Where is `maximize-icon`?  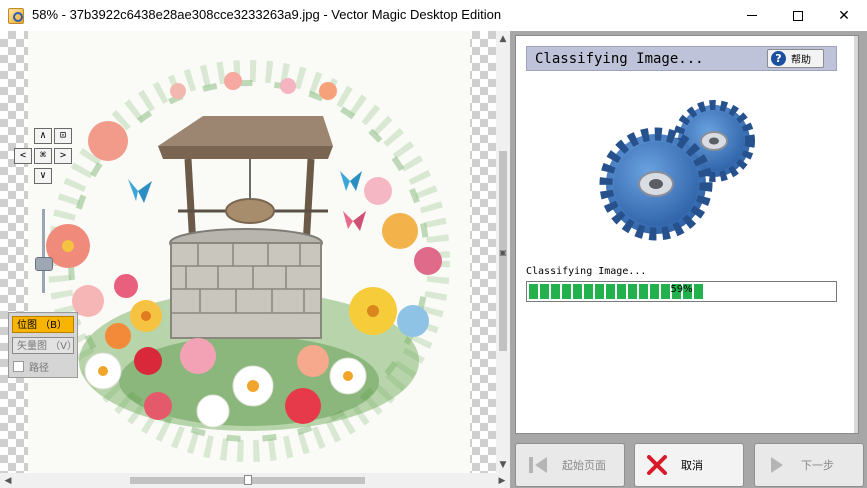 maximize-icon is located at coordinates (798, 15).